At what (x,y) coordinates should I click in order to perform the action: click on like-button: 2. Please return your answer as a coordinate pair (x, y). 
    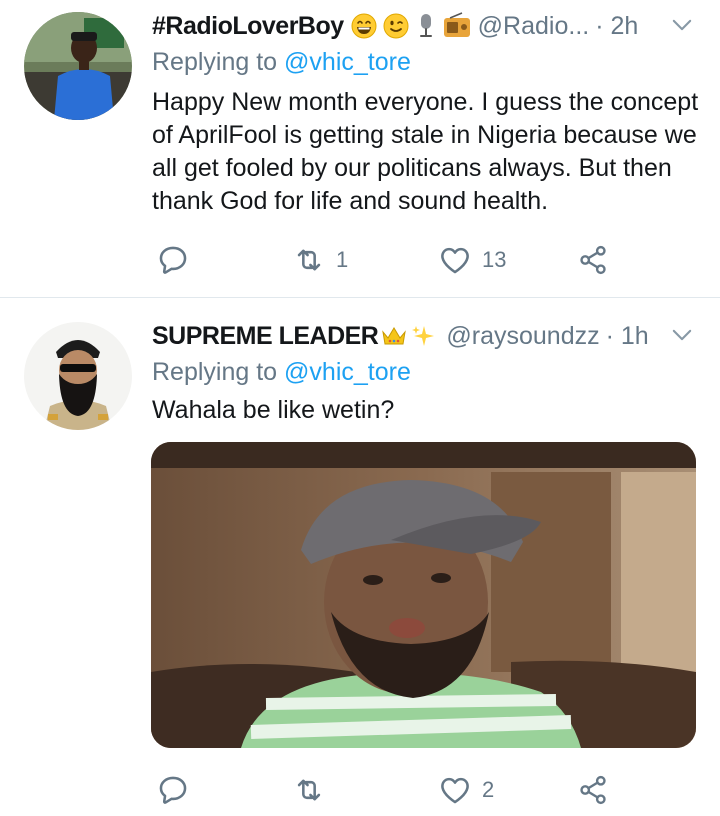
    Looking at the image, I should click on (466, 790).